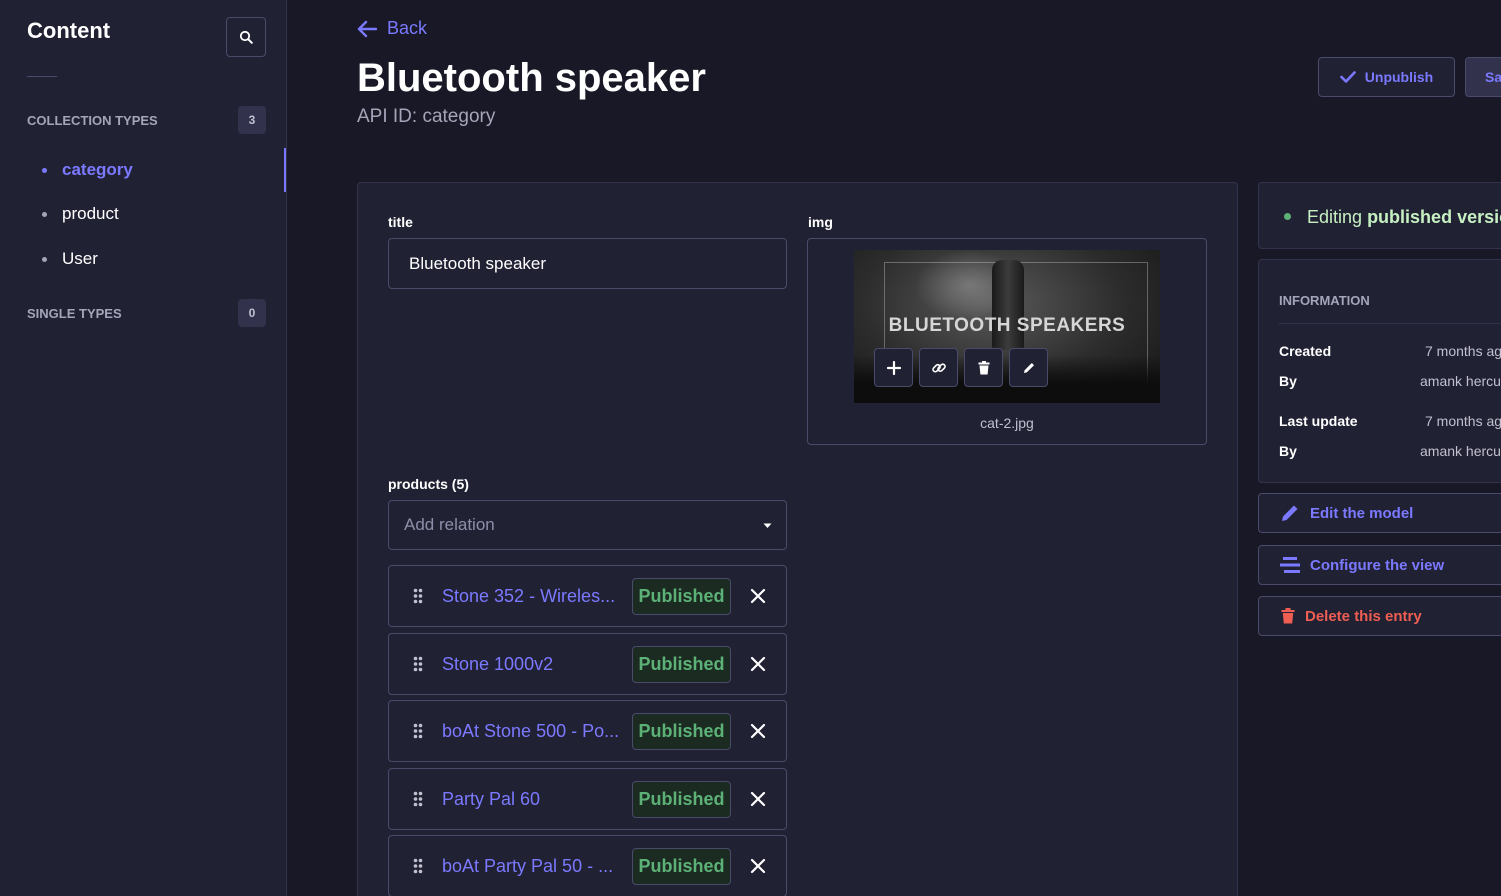 Image resolution: width=1501 pixels, height=896 pixels. Describe the element at coordinates (1007, 423) in the screenshot. I see `image-filename: cat-2.jpg` at that location.